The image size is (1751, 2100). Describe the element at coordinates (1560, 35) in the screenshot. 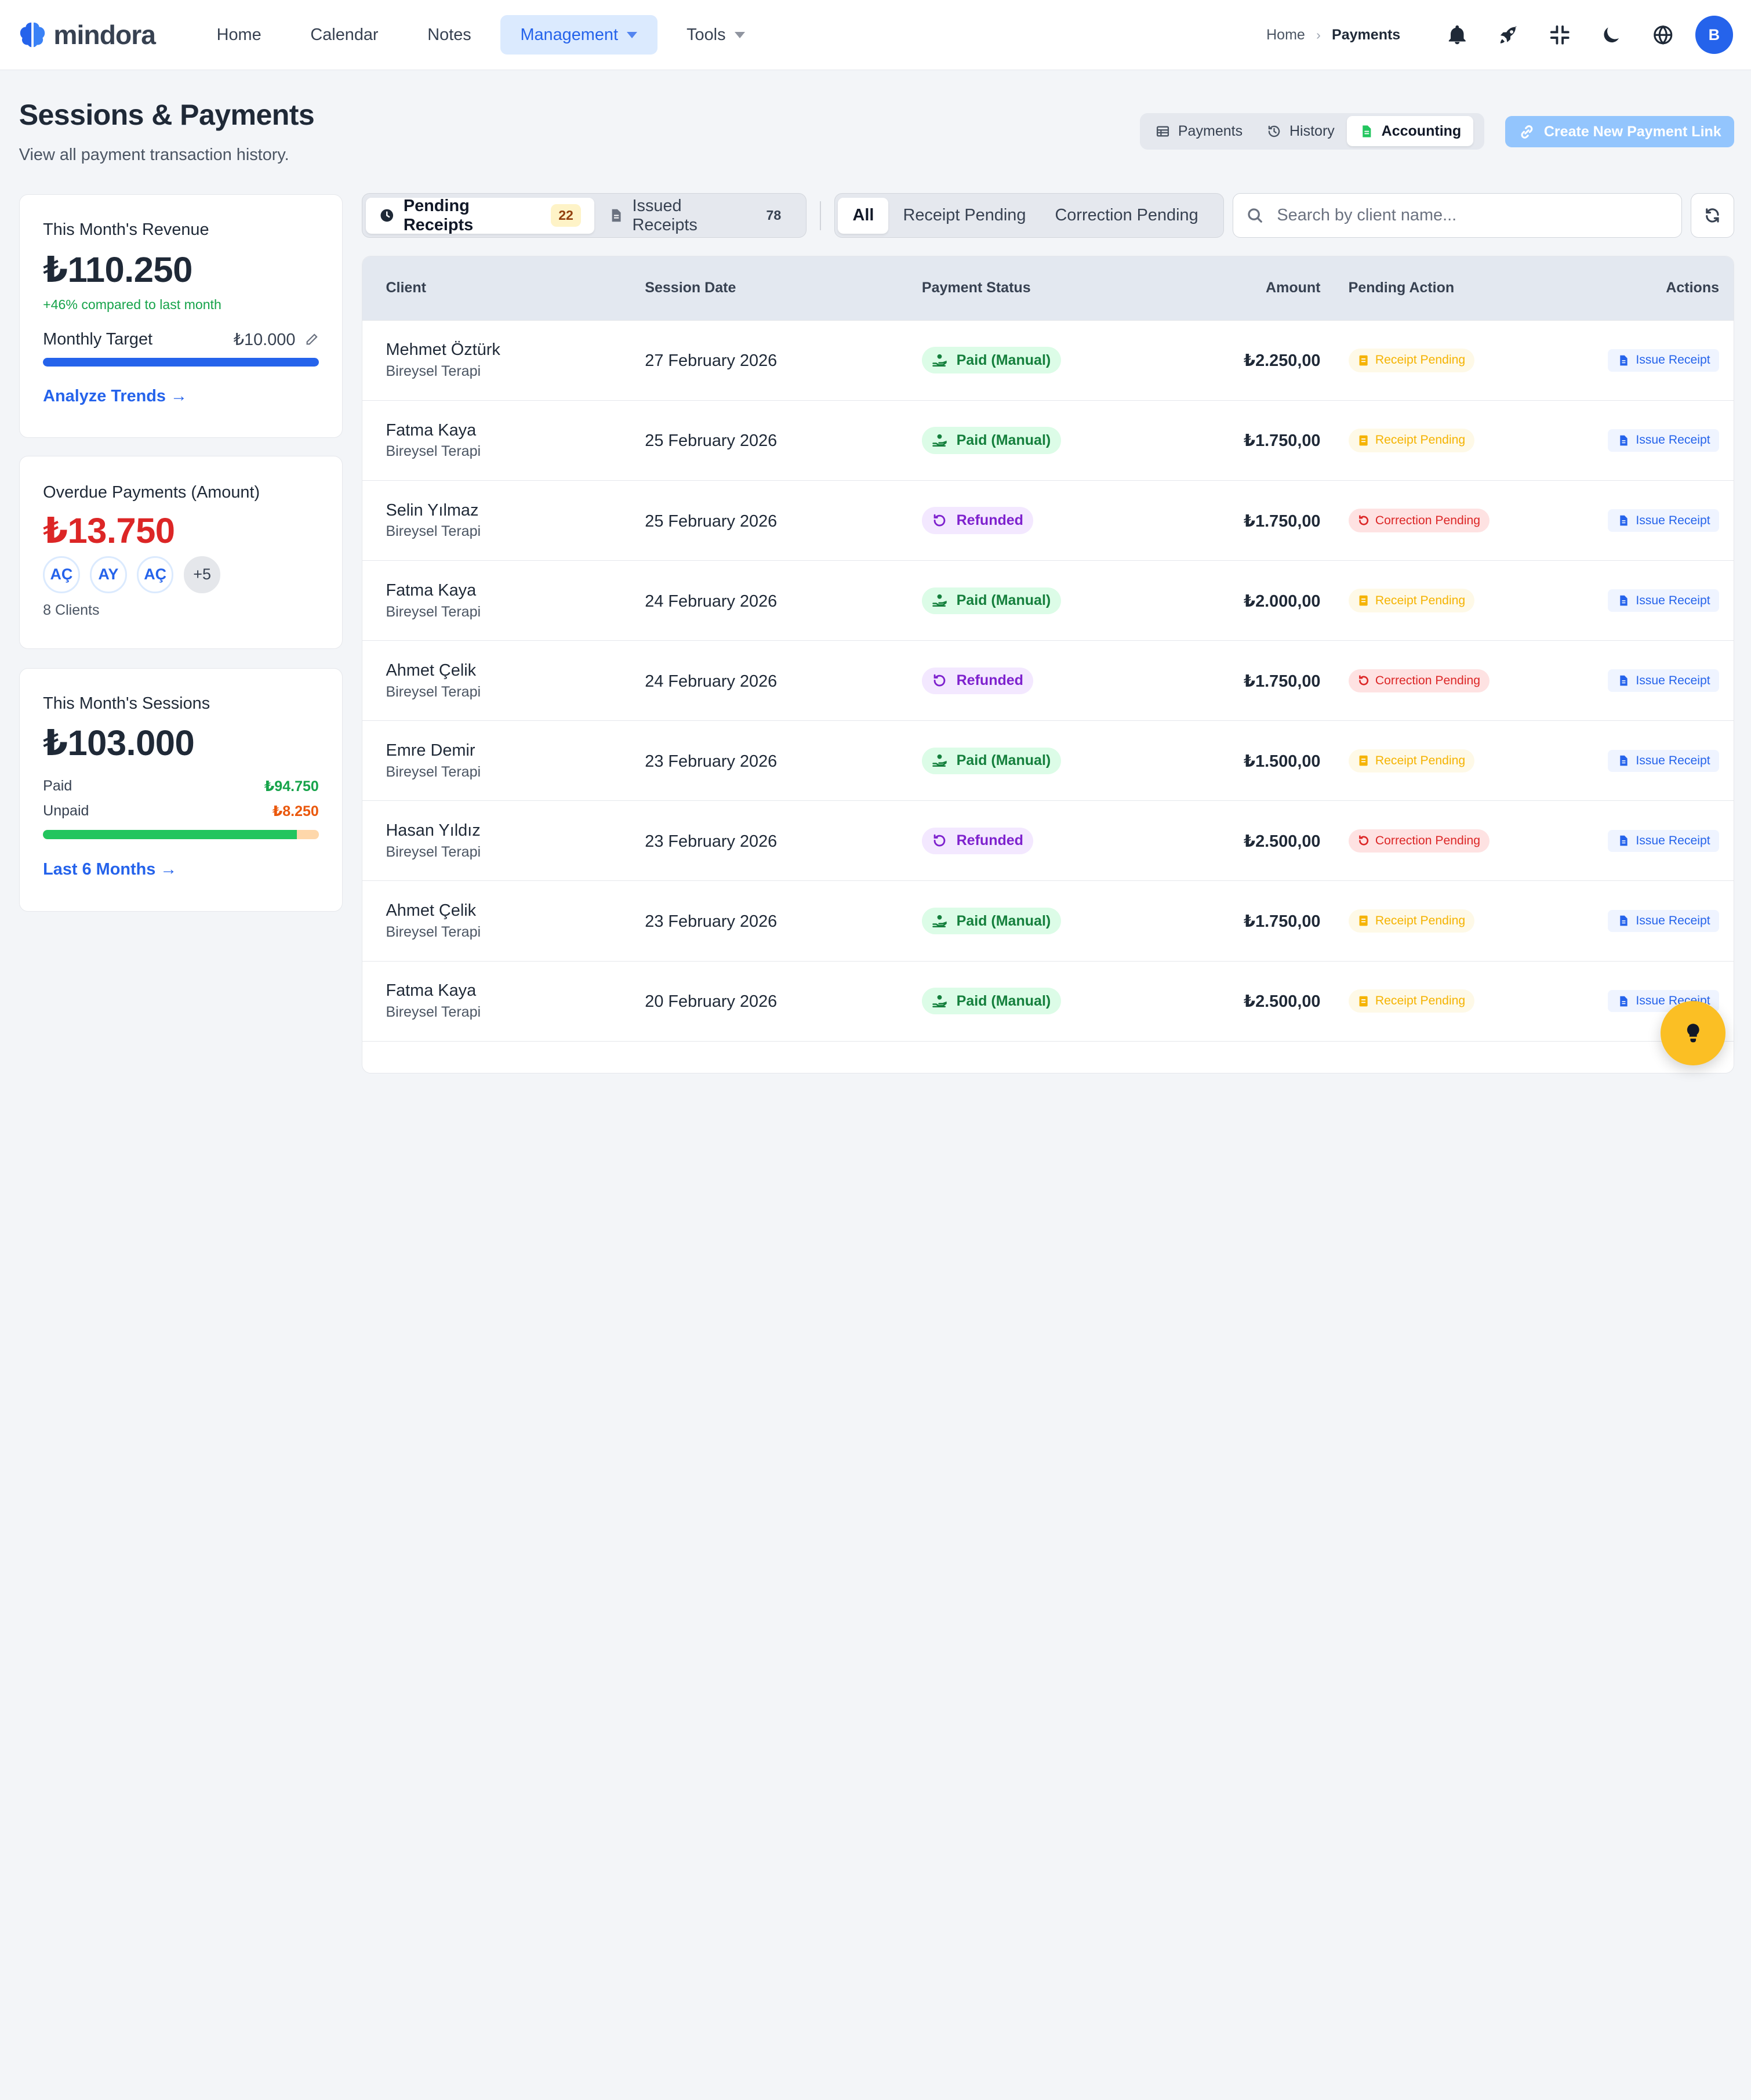

I see `fullscreen-button` at that location.